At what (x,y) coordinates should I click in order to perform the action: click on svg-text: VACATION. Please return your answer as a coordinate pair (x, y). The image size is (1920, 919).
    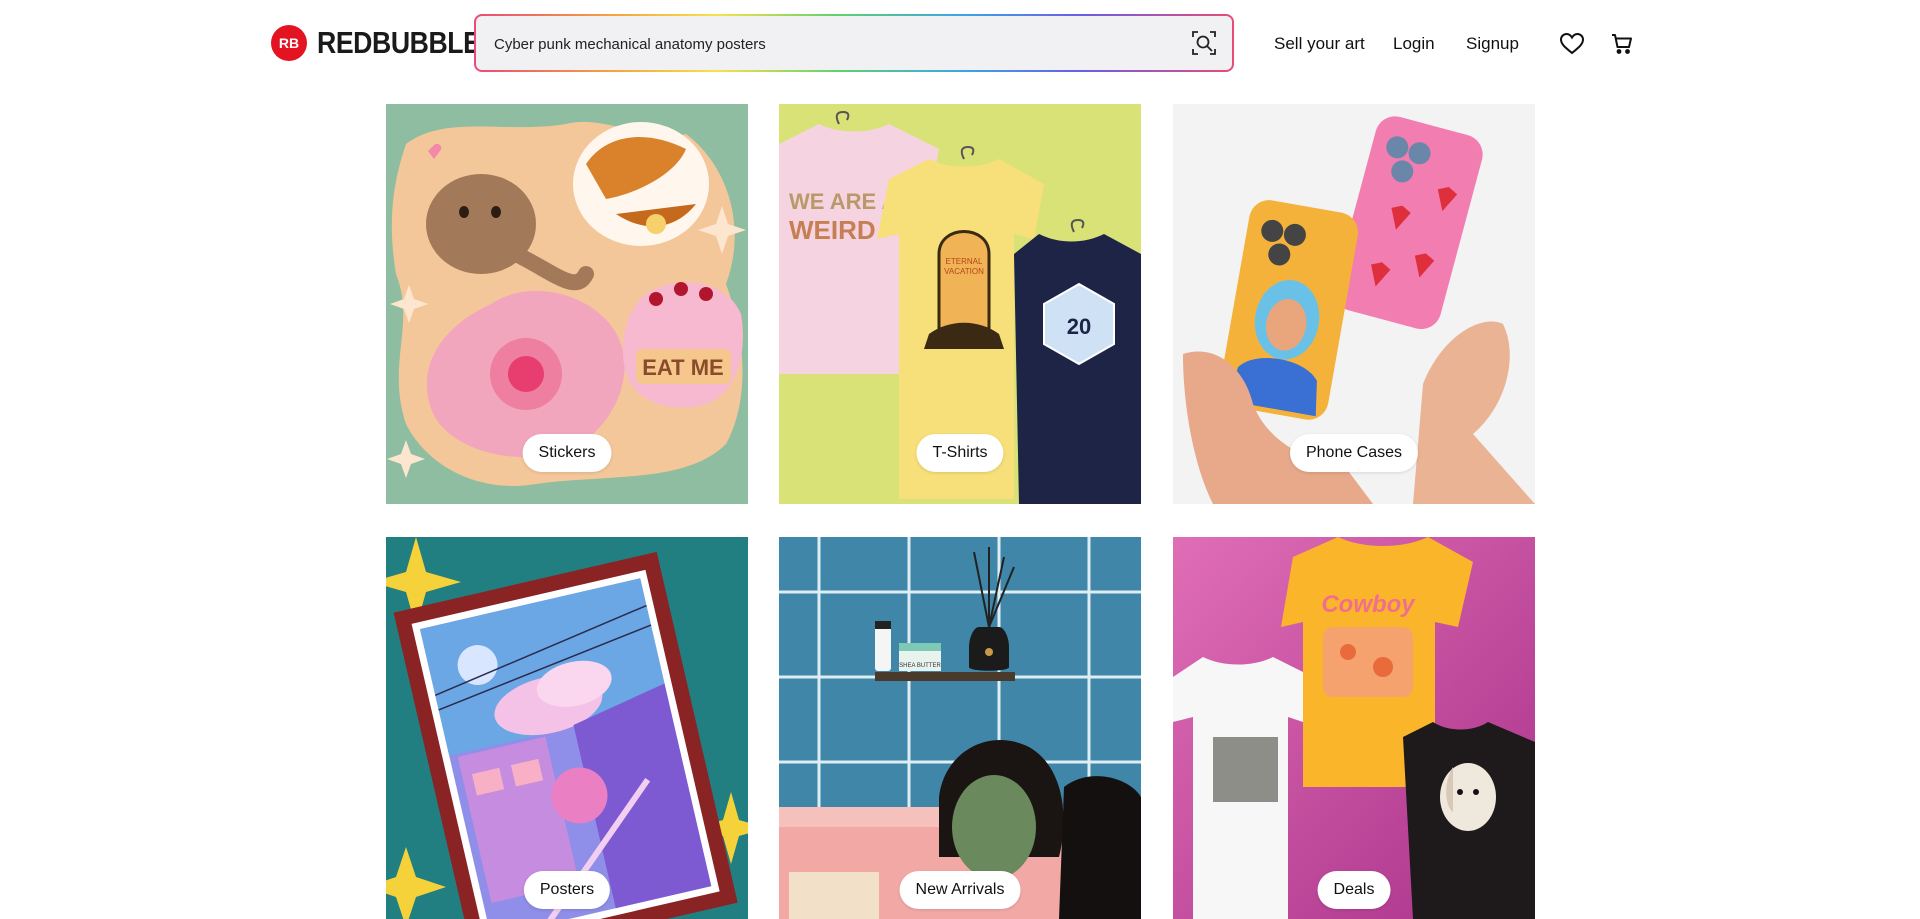
    Looking at the image, I should click on (964, 271).